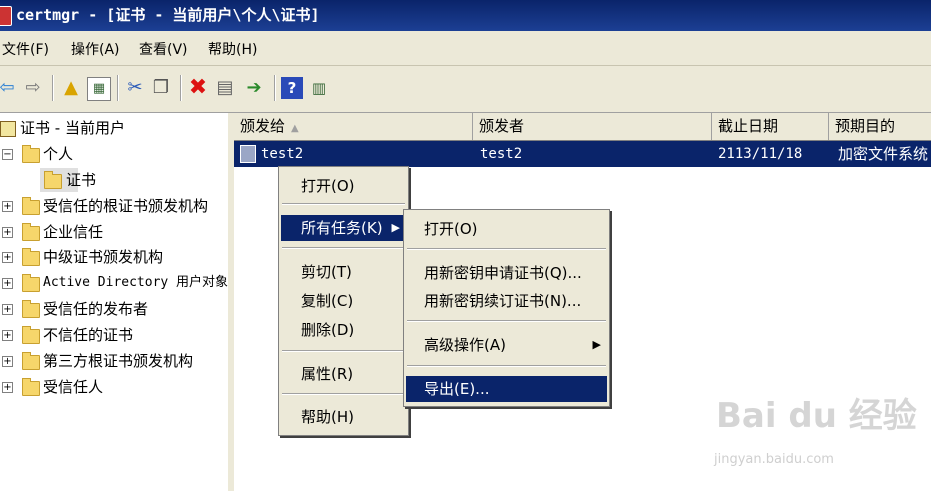 The width and height of the screenshot is (931, 491). I want to click on tree-item-certificates: 证书, so click(68, 180).